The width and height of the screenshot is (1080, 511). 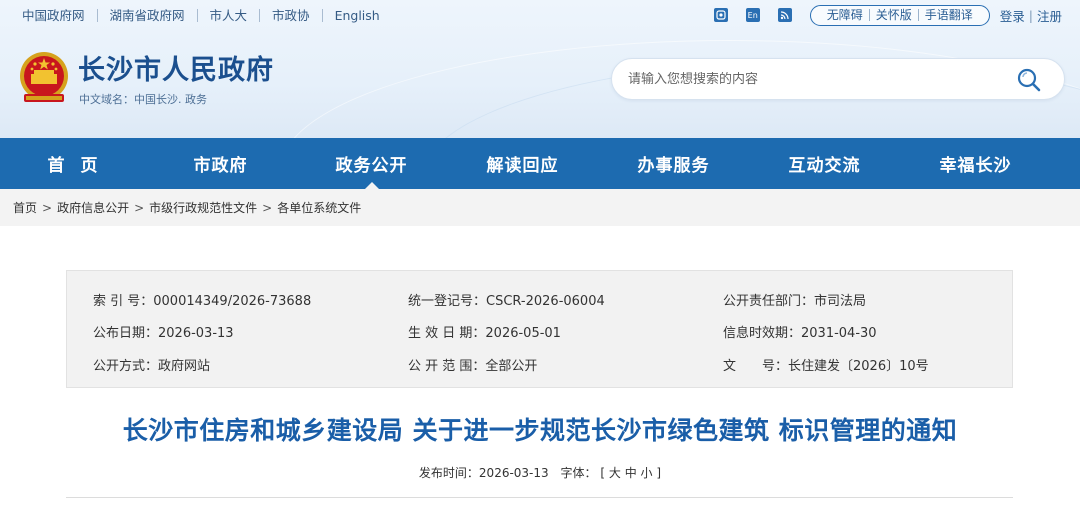 What do you see at coordinates (357, 15) in the screenshot?
I see `top-link-english: English` at bounding box center [357, 15].